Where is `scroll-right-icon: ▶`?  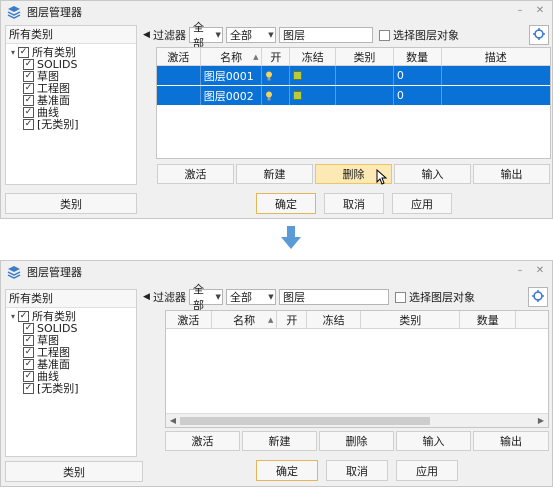
scroll-right-icon: ▶ is located at coordinates (541, 420).